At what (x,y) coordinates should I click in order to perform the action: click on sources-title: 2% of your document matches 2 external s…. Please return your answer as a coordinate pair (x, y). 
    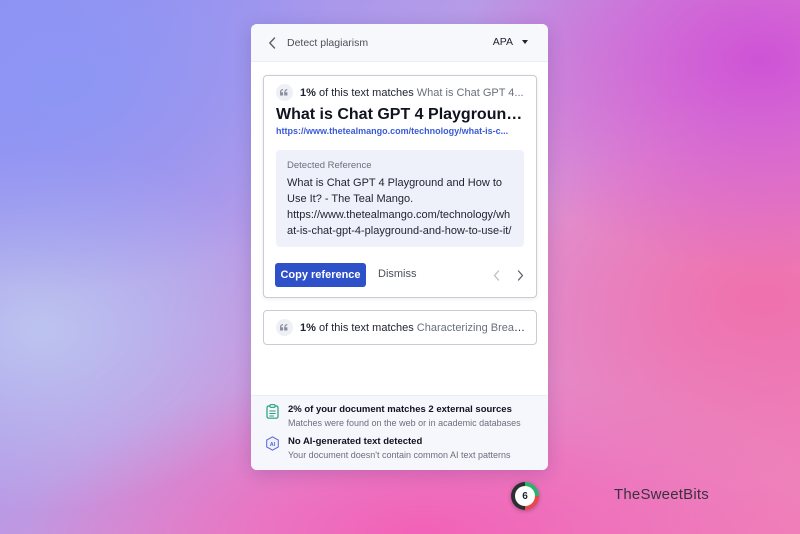
    Looking at the image, I should click on (400, 409).